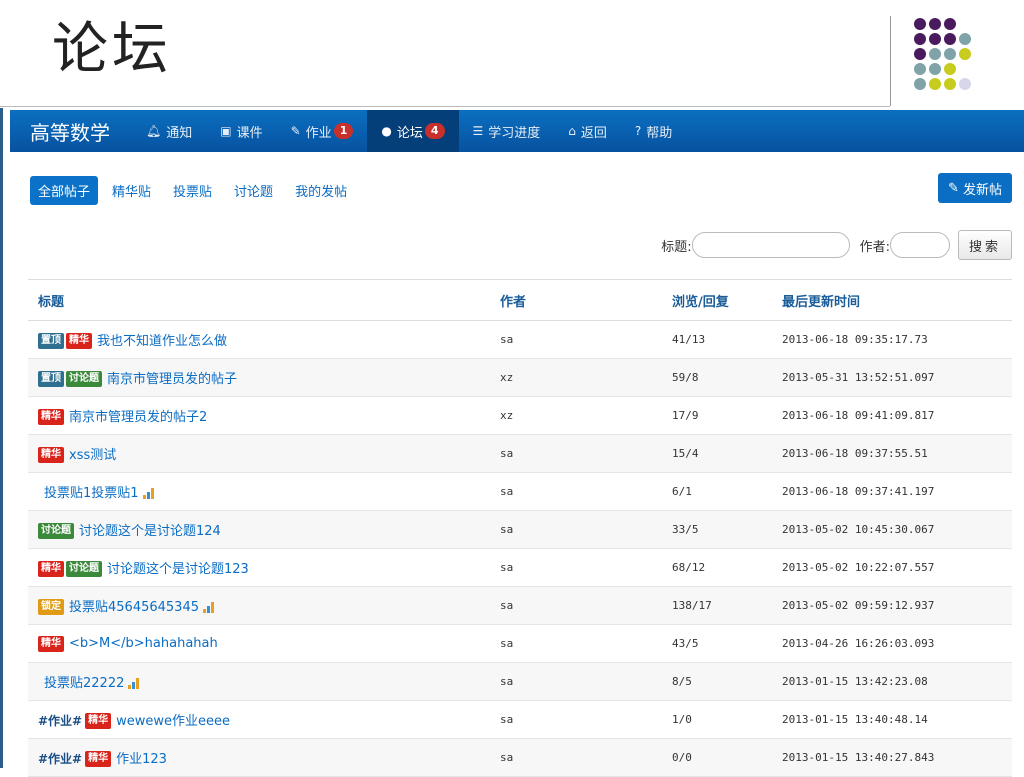 The width and height of the screenshot is (1024, 777). I want to click on post-title-link: 投票贴45645645345, so click(134, 607).